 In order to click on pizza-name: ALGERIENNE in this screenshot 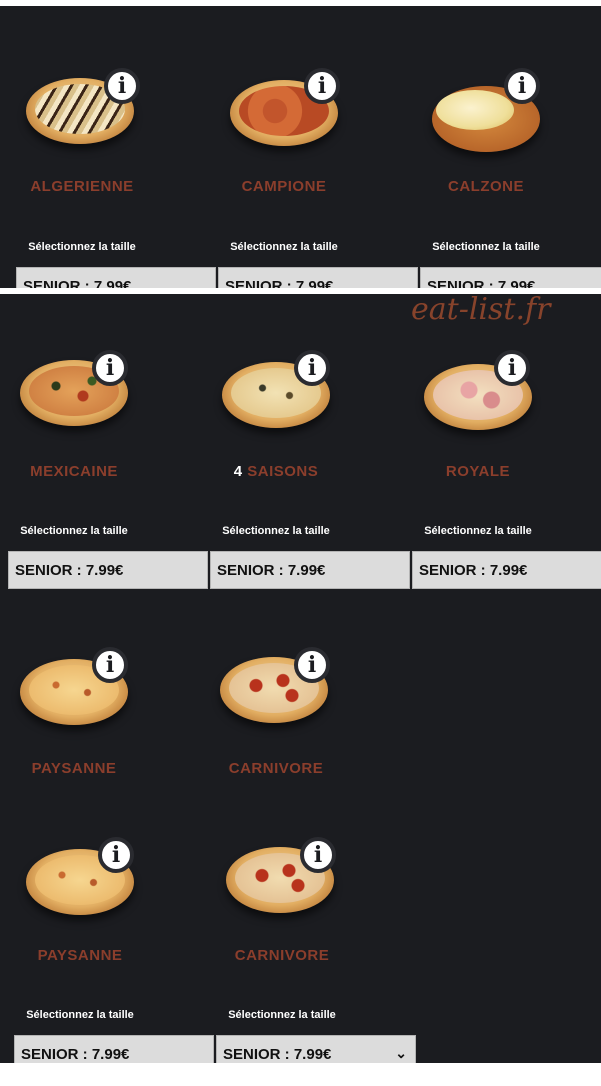, I will do `click(82, 186)`.